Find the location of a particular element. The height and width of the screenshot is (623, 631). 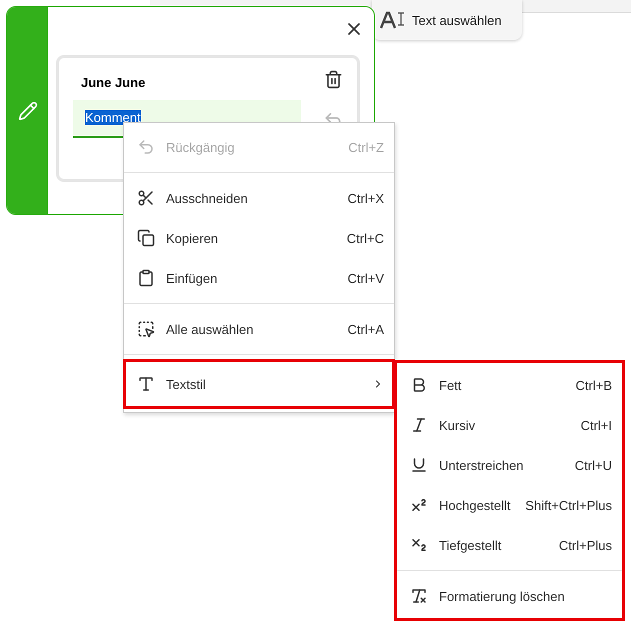

menu-item: Hochgestellt Shift+Ctrl+Plus is located at coordinates (509, 505).